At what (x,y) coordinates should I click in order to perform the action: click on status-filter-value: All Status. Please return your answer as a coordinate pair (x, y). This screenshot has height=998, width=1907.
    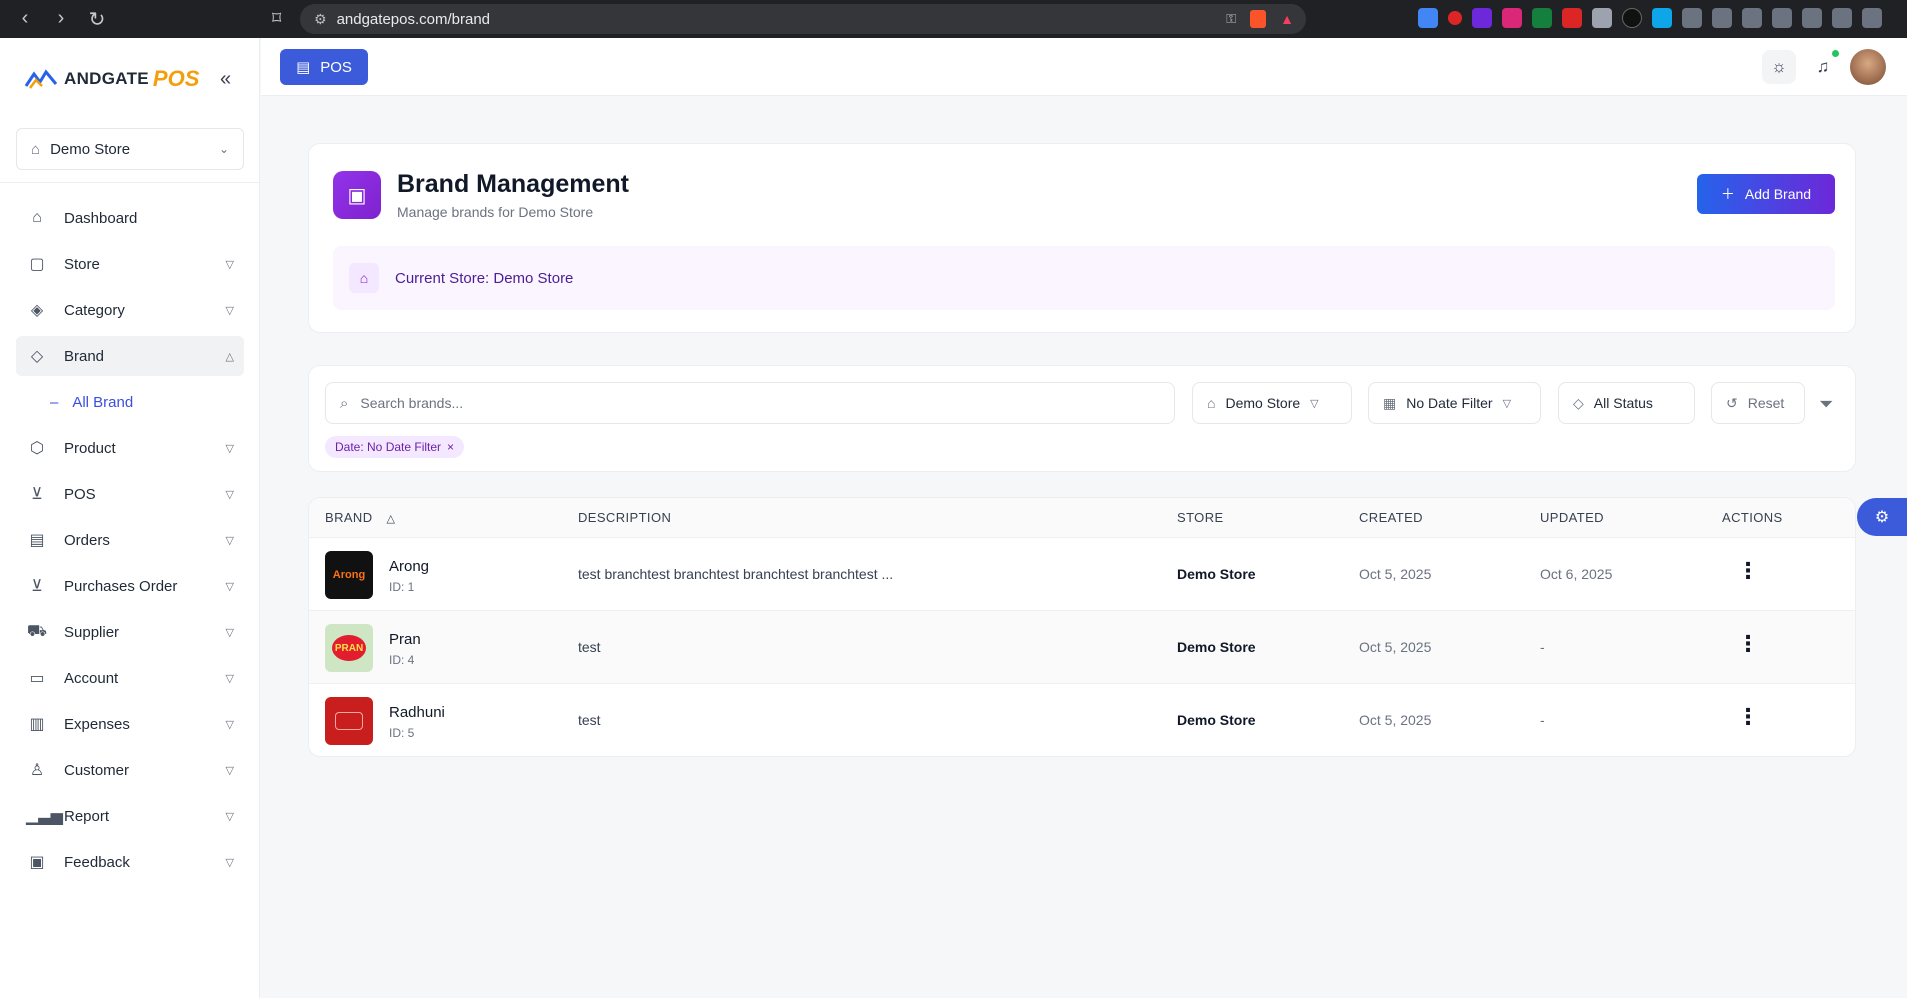
    Looking at the image, I should click on (1623, 403).